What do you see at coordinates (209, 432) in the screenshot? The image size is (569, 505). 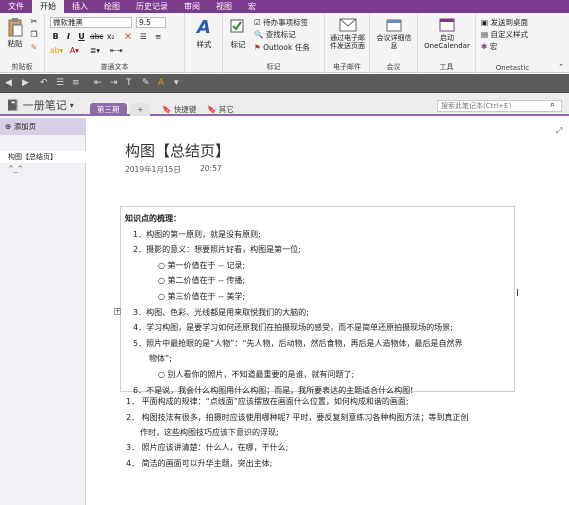 I see `list-item-continued: 作时，这些构图技巧应该下意识的浮现;` at bounding box center [209, 432].